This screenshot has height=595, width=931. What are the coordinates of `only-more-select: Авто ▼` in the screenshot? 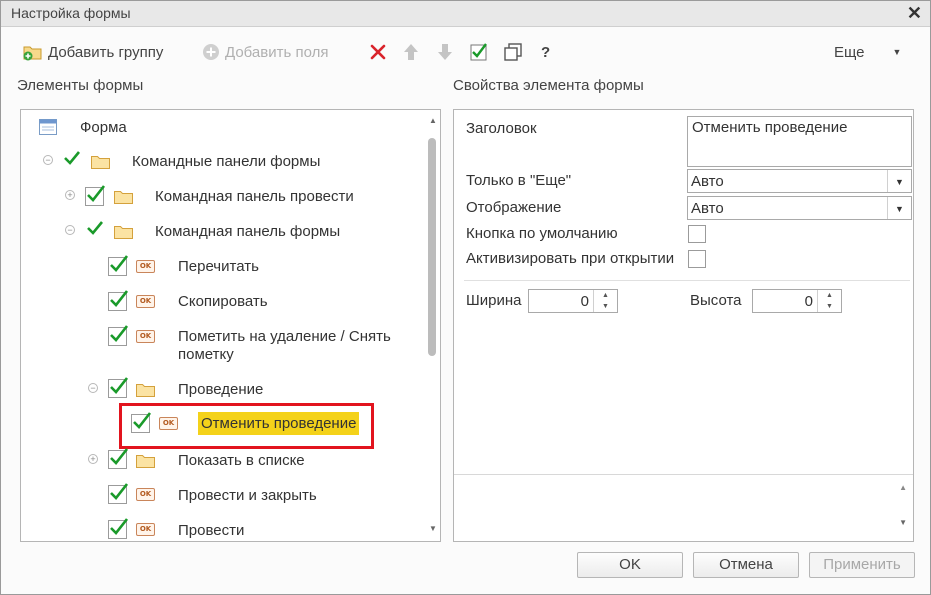 It's located at (799, 181).